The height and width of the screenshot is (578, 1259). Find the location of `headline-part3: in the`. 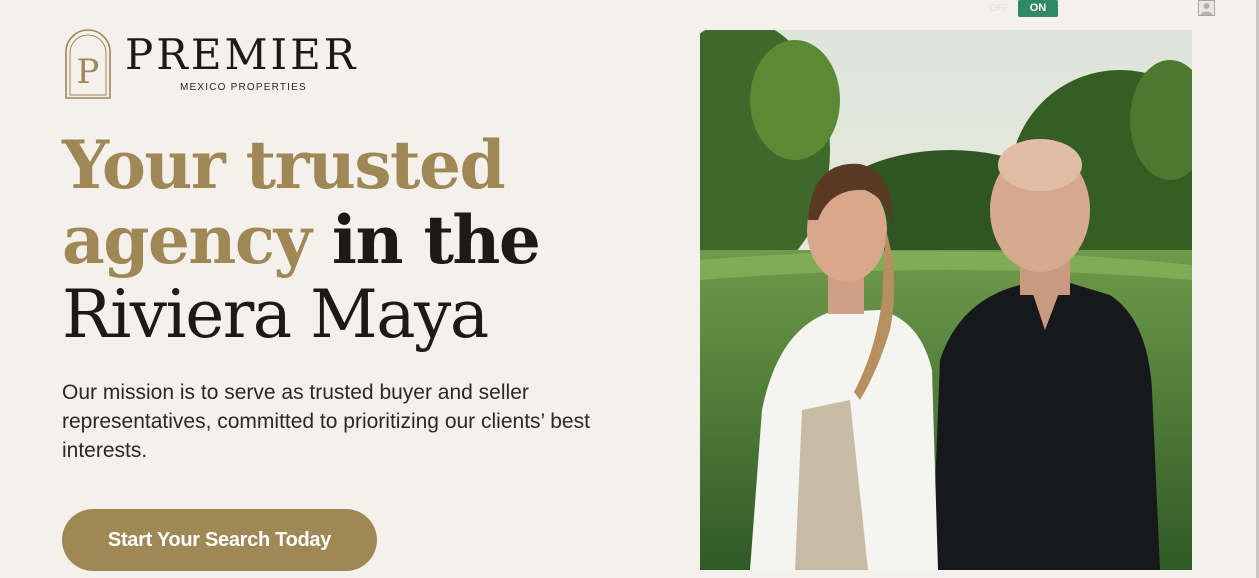

headline-part3: in the is located at coordinates (425, 240).